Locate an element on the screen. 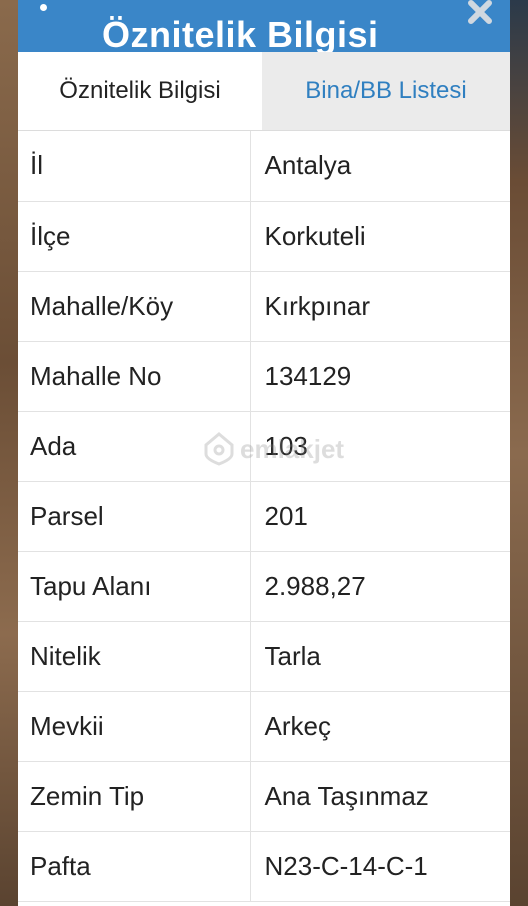  tab-bar: Öznitelik Bilgisi Bina/BB Listesi is located at coordinates (264, 91).